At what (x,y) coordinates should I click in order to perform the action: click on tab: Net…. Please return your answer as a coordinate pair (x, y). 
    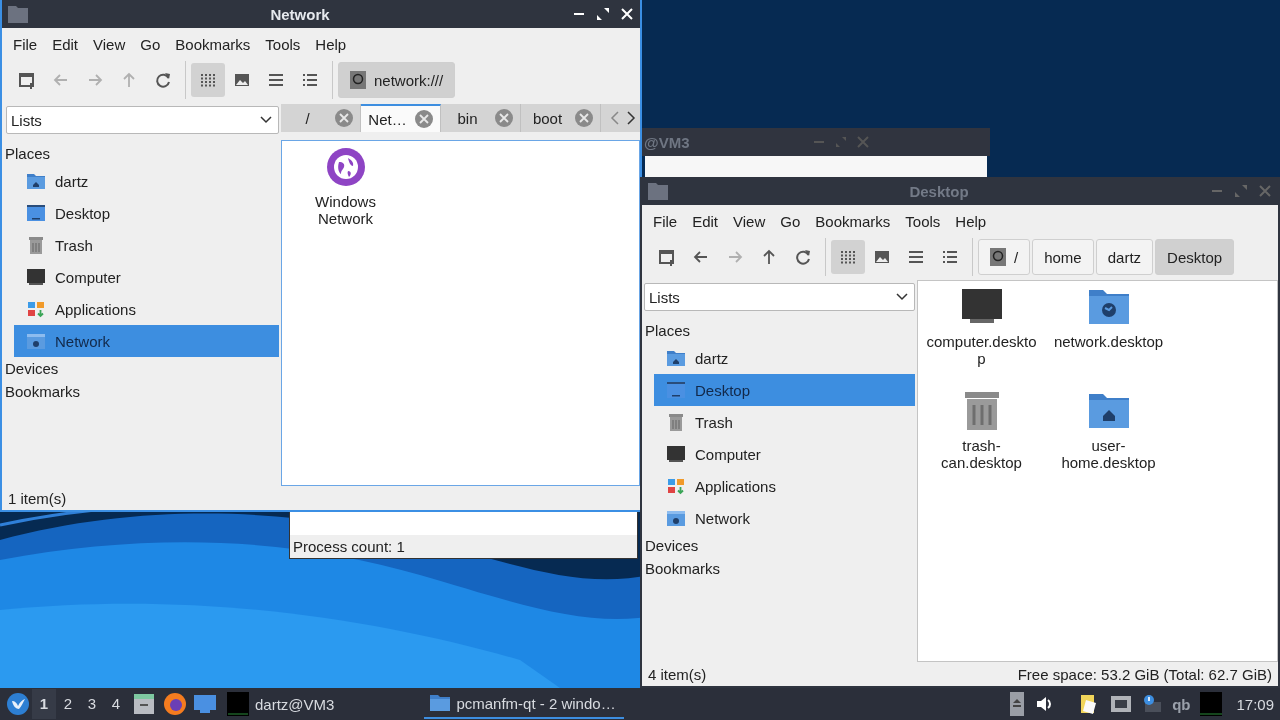
    Looking at the image, I should click on (401, 118).